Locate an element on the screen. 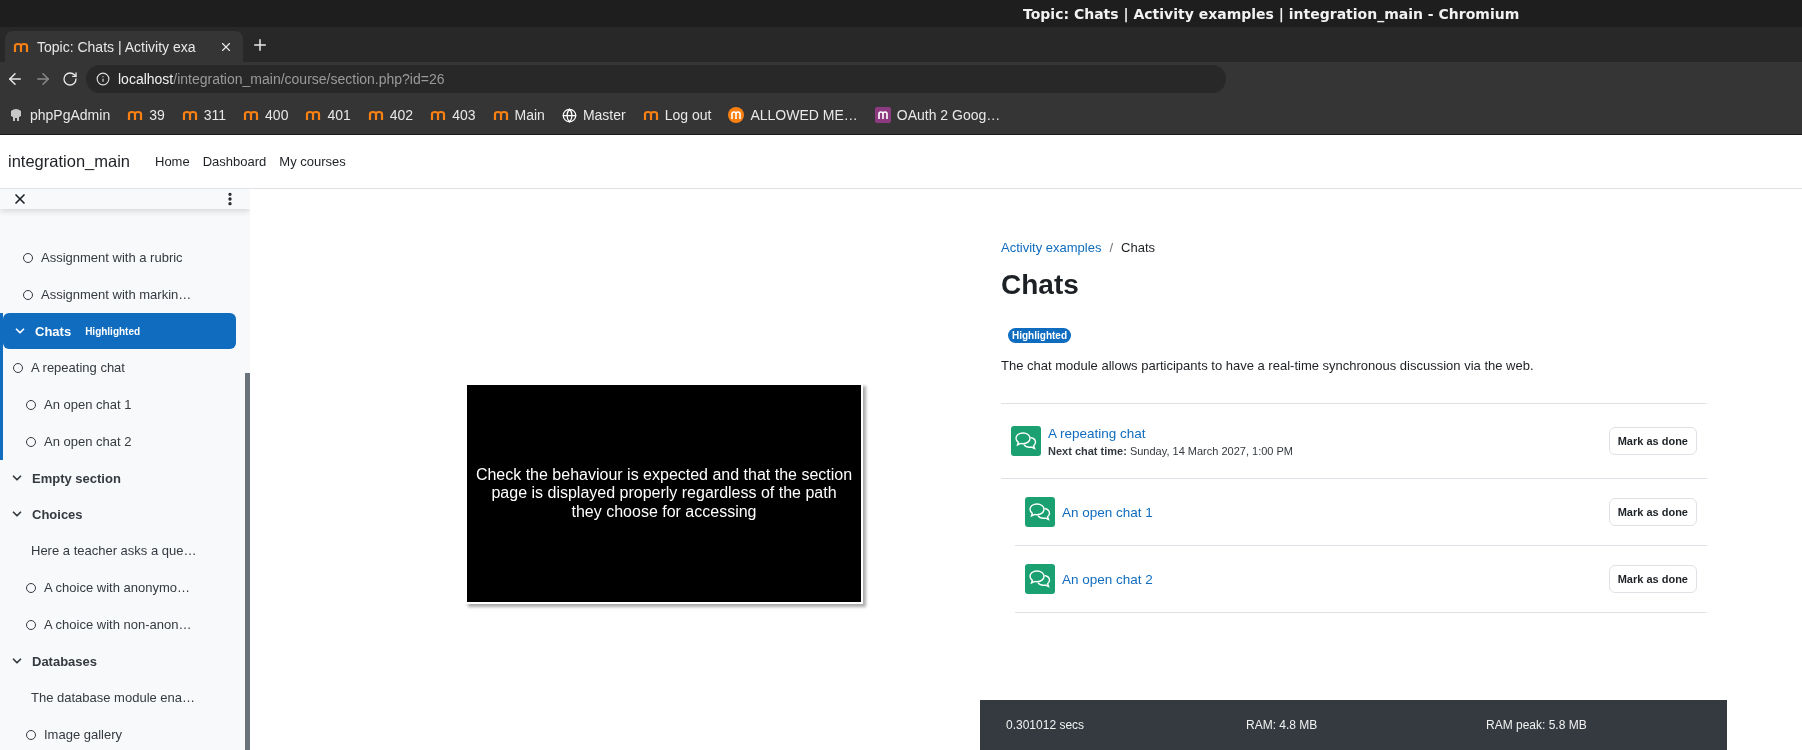 This screenshot has width=1802, height=750. footer-stat: 0.301012 secs is located at coordinates (1046, 725).